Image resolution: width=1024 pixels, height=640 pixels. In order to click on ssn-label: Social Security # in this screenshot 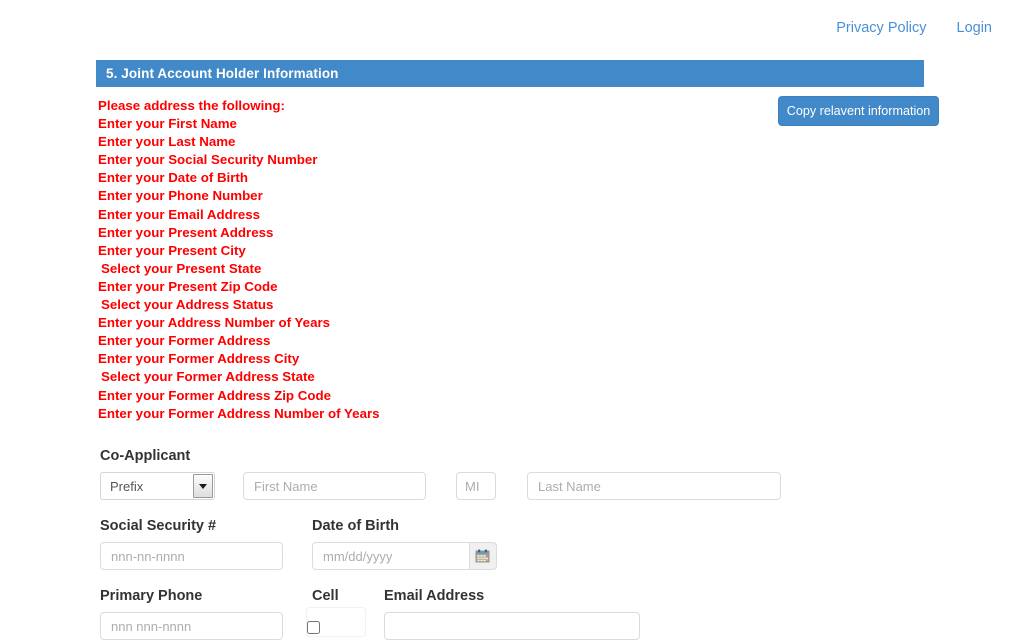, I will do `click(158, 526)`.